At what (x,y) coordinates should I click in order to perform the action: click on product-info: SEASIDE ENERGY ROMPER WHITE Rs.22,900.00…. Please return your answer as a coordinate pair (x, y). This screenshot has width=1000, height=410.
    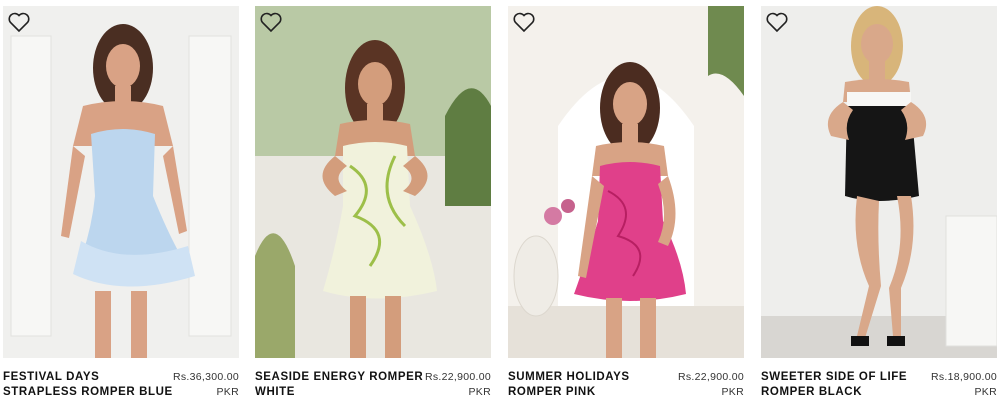
    Looking at the image, I should click on (373, 390).